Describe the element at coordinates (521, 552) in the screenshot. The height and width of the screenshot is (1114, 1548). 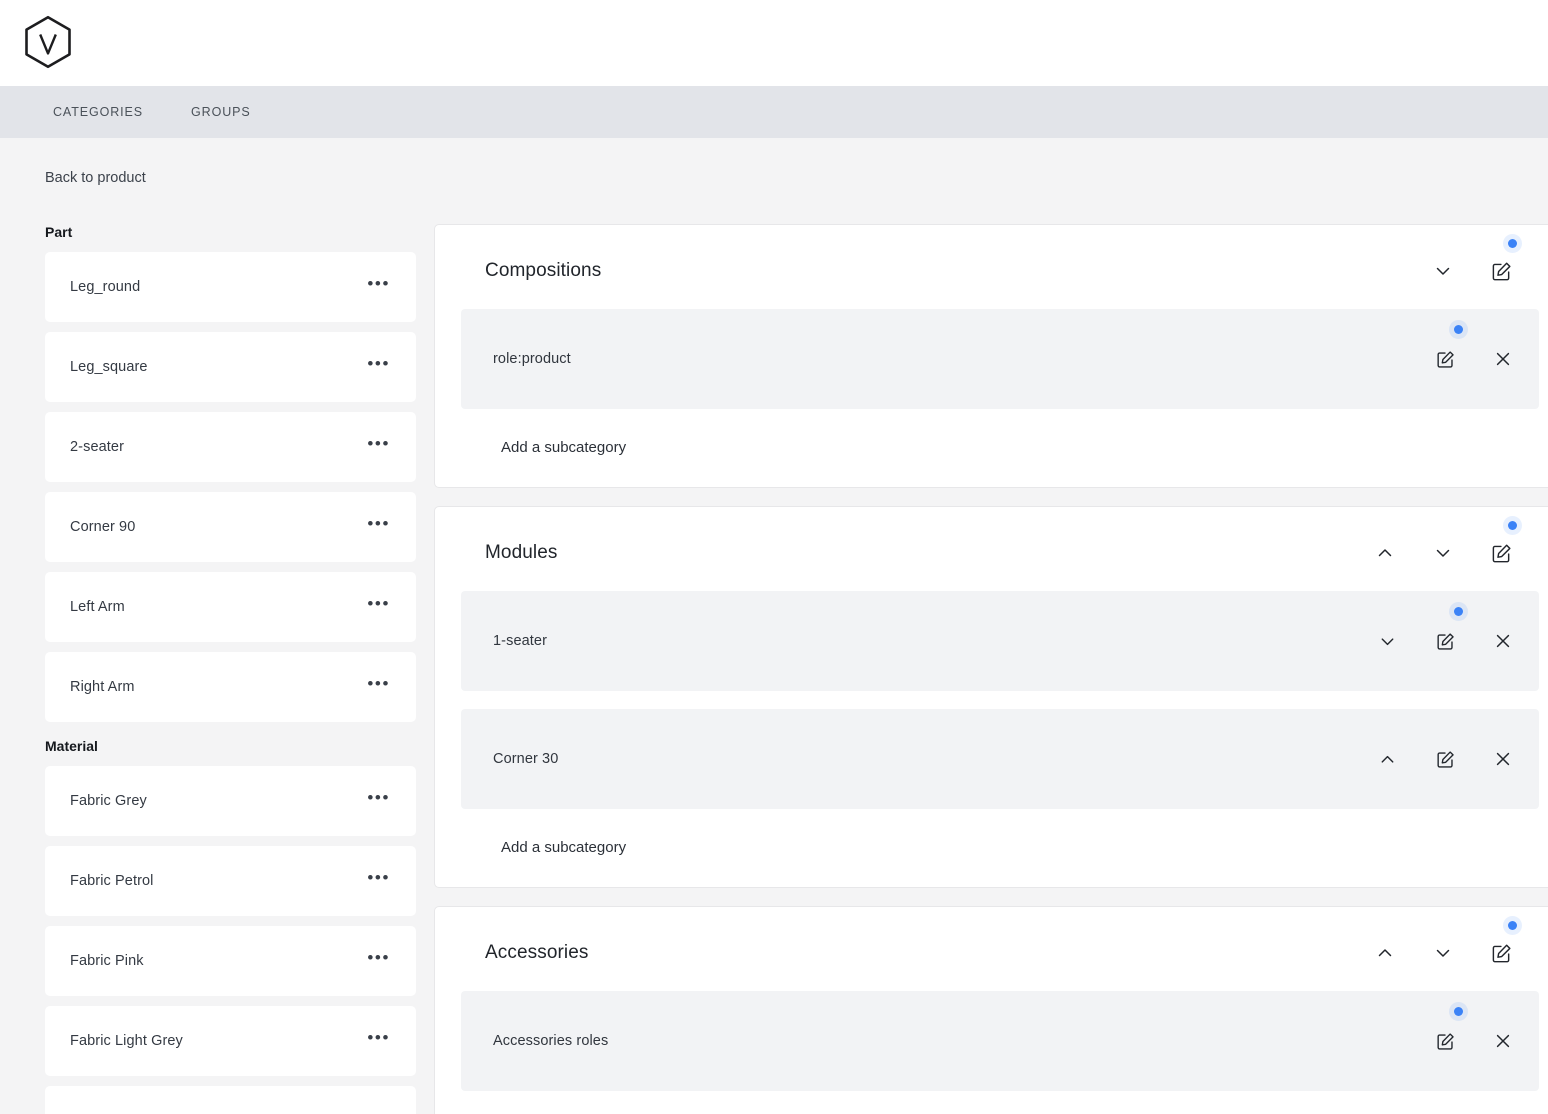
I see `panel-title: Modules` at that location.